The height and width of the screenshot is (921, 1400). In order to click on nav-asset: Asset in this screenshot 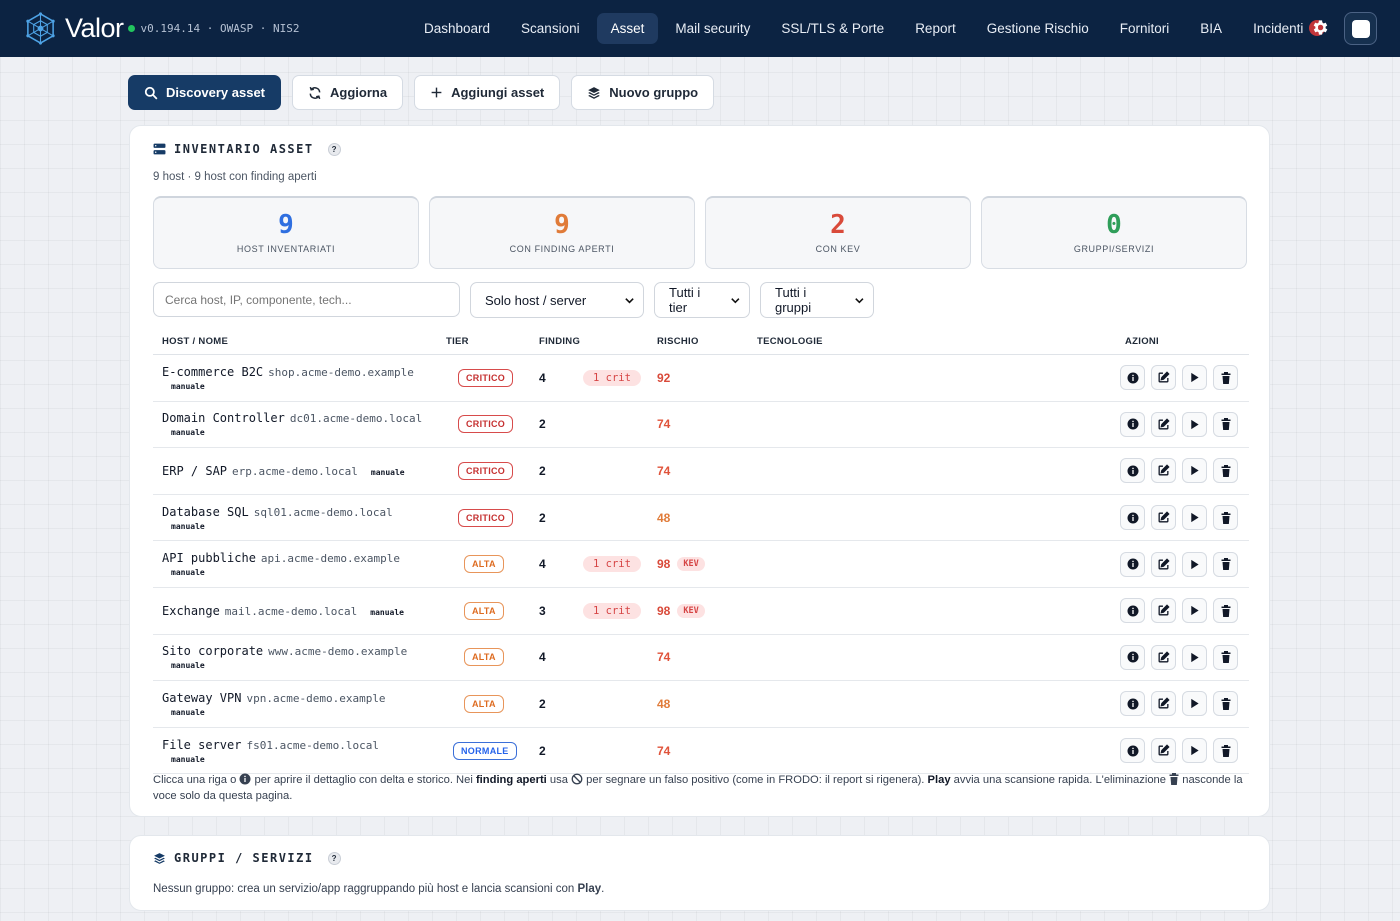, I will do `click(627, 28)`.